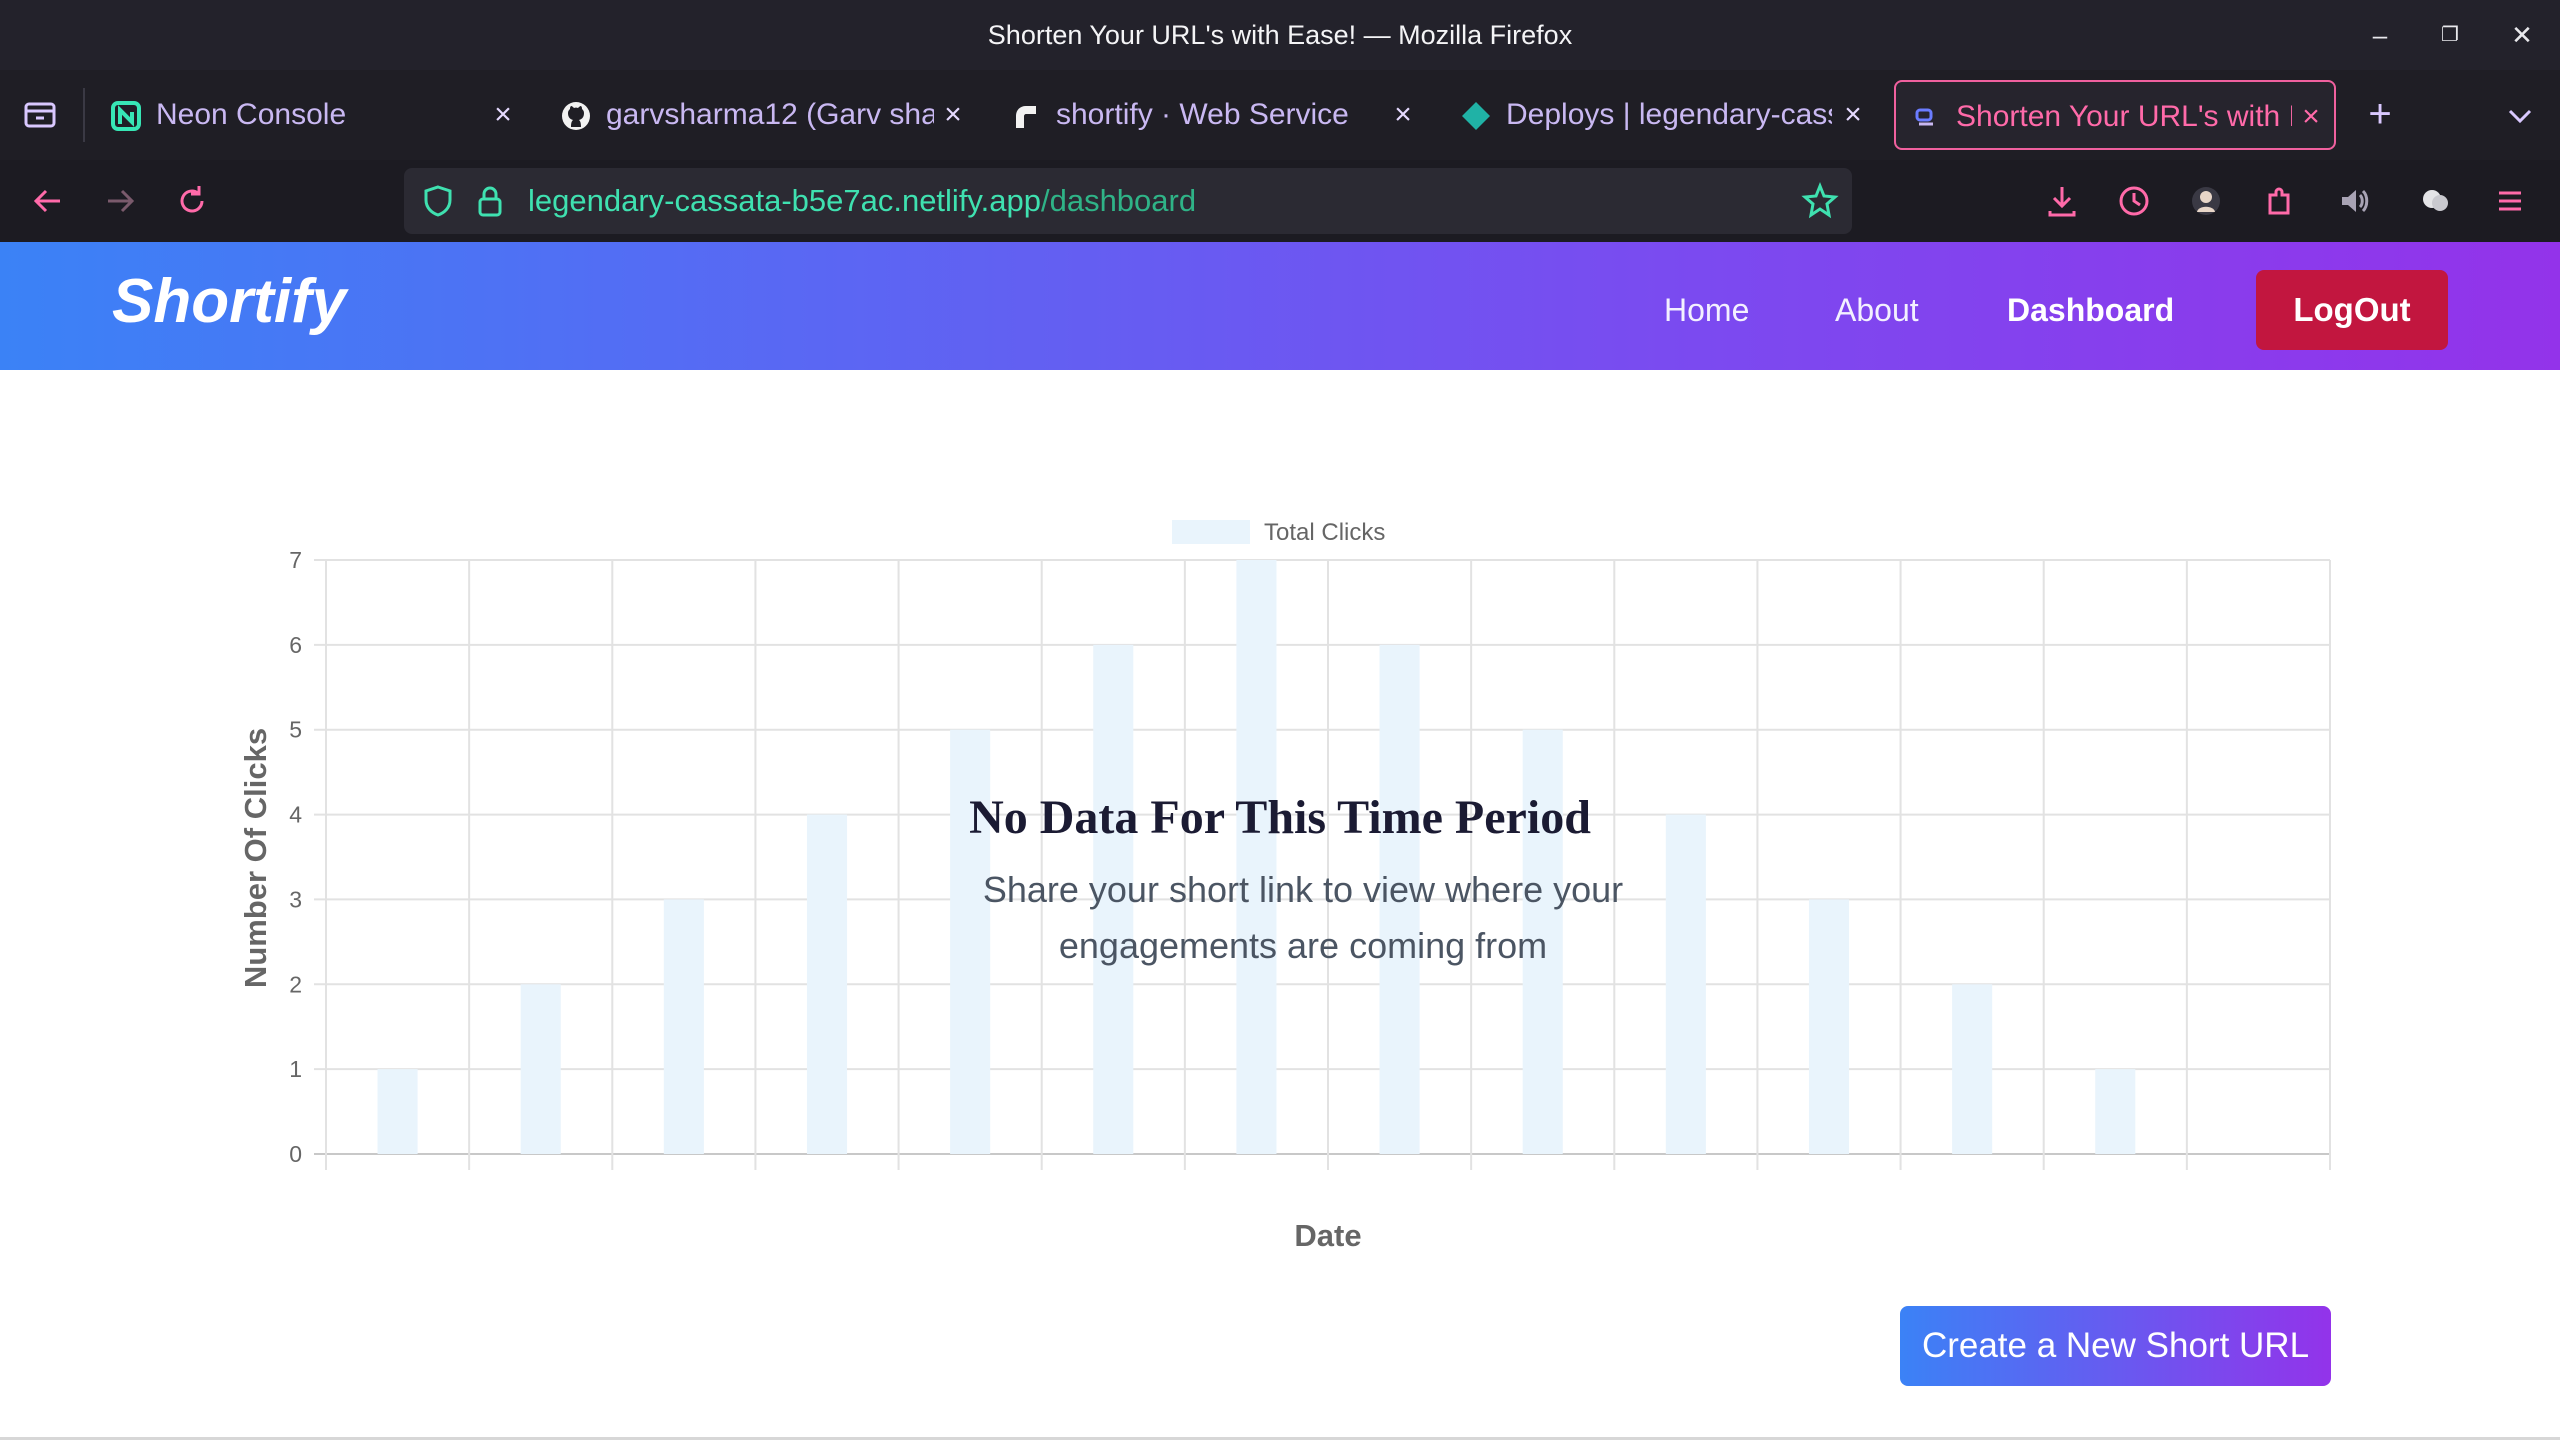  Describe the element at coordinates (1706, 306) in the screenshot. I see `nav-link-home: Home` at that location.